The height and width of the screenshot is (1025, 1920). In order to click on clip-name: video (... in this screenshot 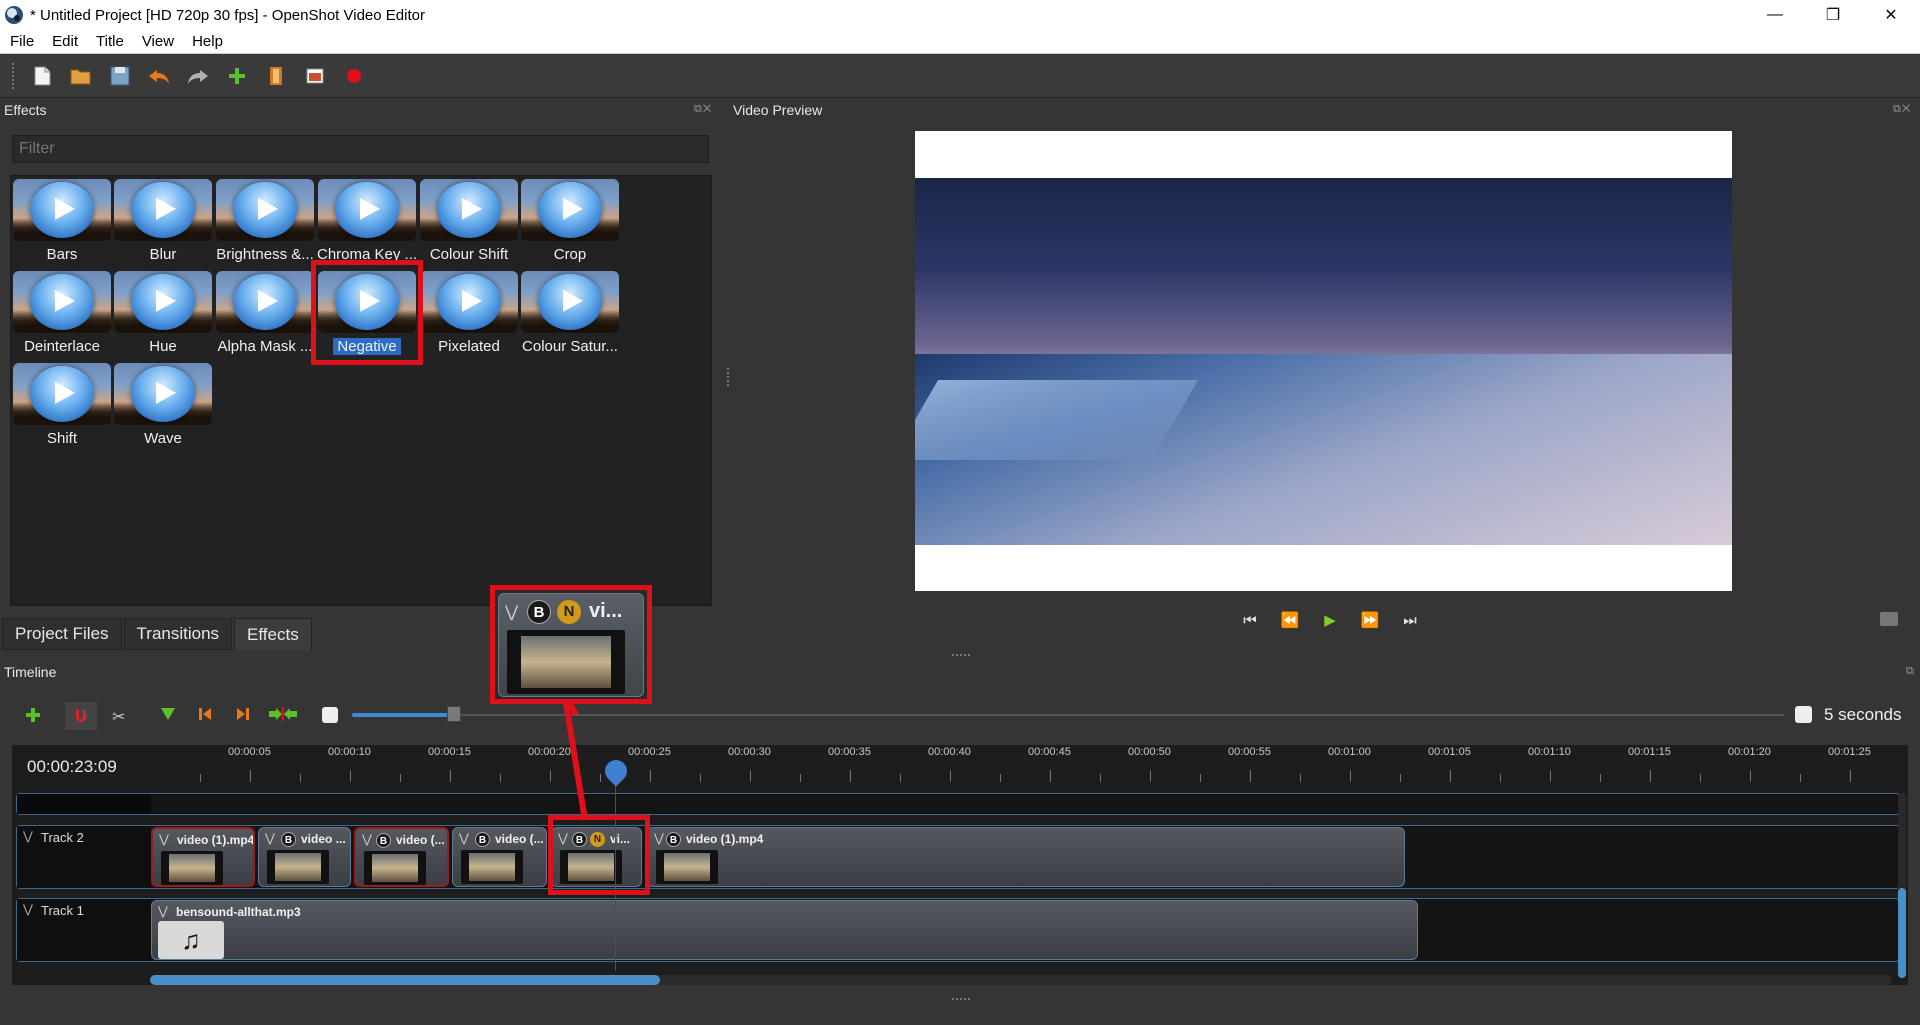, I will do `click(519, 839)`.